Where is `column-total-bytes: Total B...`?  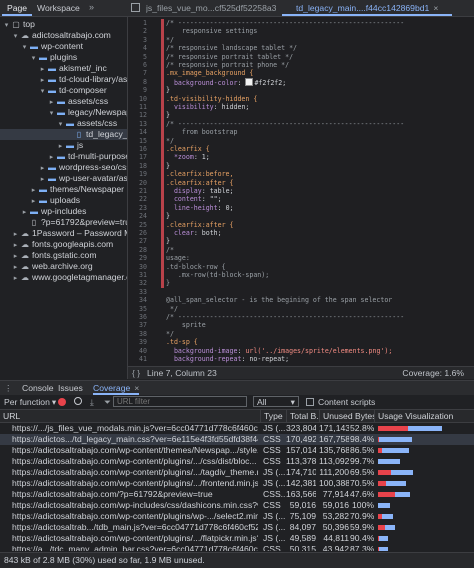
column-total-bytes: Total B... is located at coordinates (302, 416).